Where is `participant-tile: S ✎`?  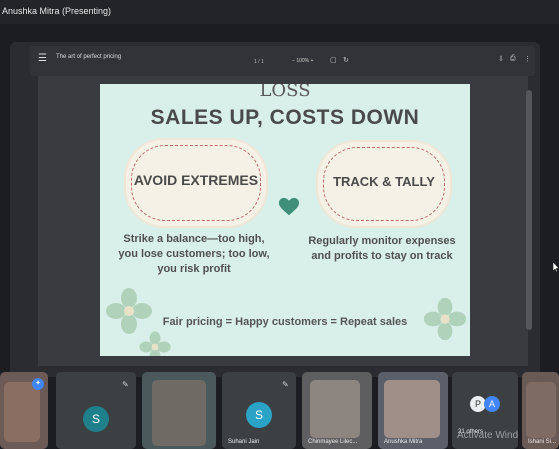
participant-tile: S ✎ is located at coordinates (96, 410).